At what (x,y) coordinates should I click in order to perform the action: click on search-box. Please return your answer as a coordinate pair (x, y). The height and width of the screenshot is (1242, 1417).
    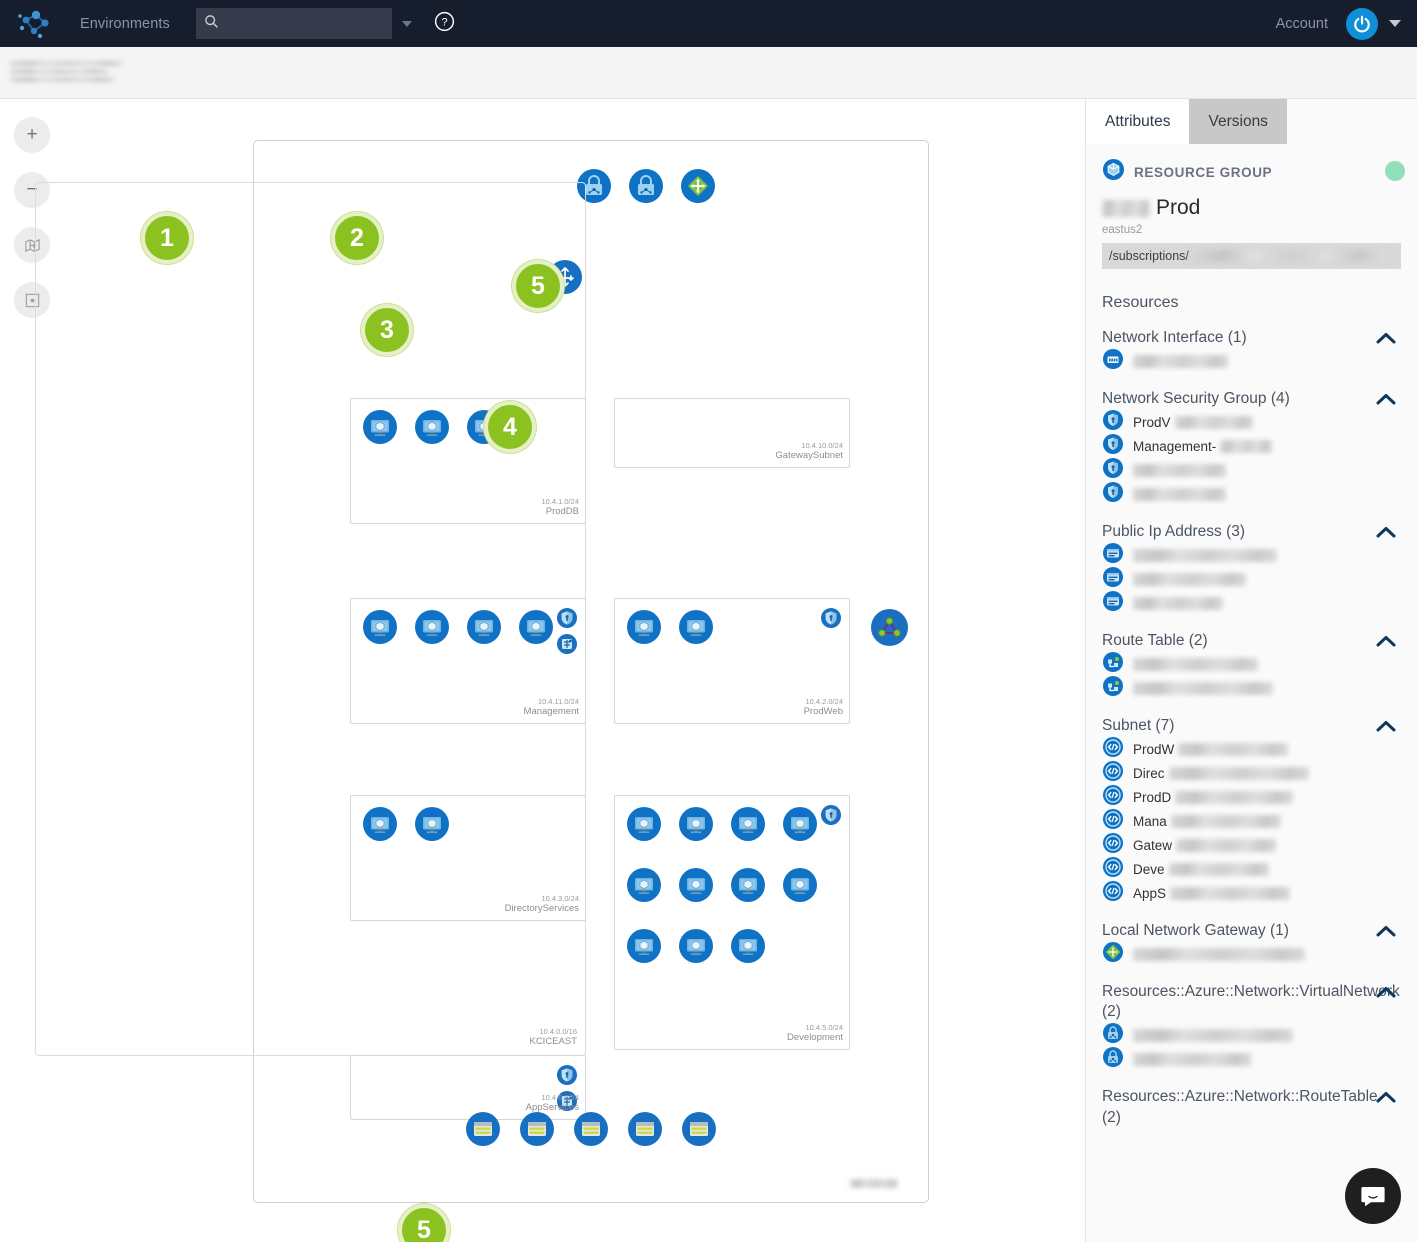
    Looking at the image, I should click on (293, 23).